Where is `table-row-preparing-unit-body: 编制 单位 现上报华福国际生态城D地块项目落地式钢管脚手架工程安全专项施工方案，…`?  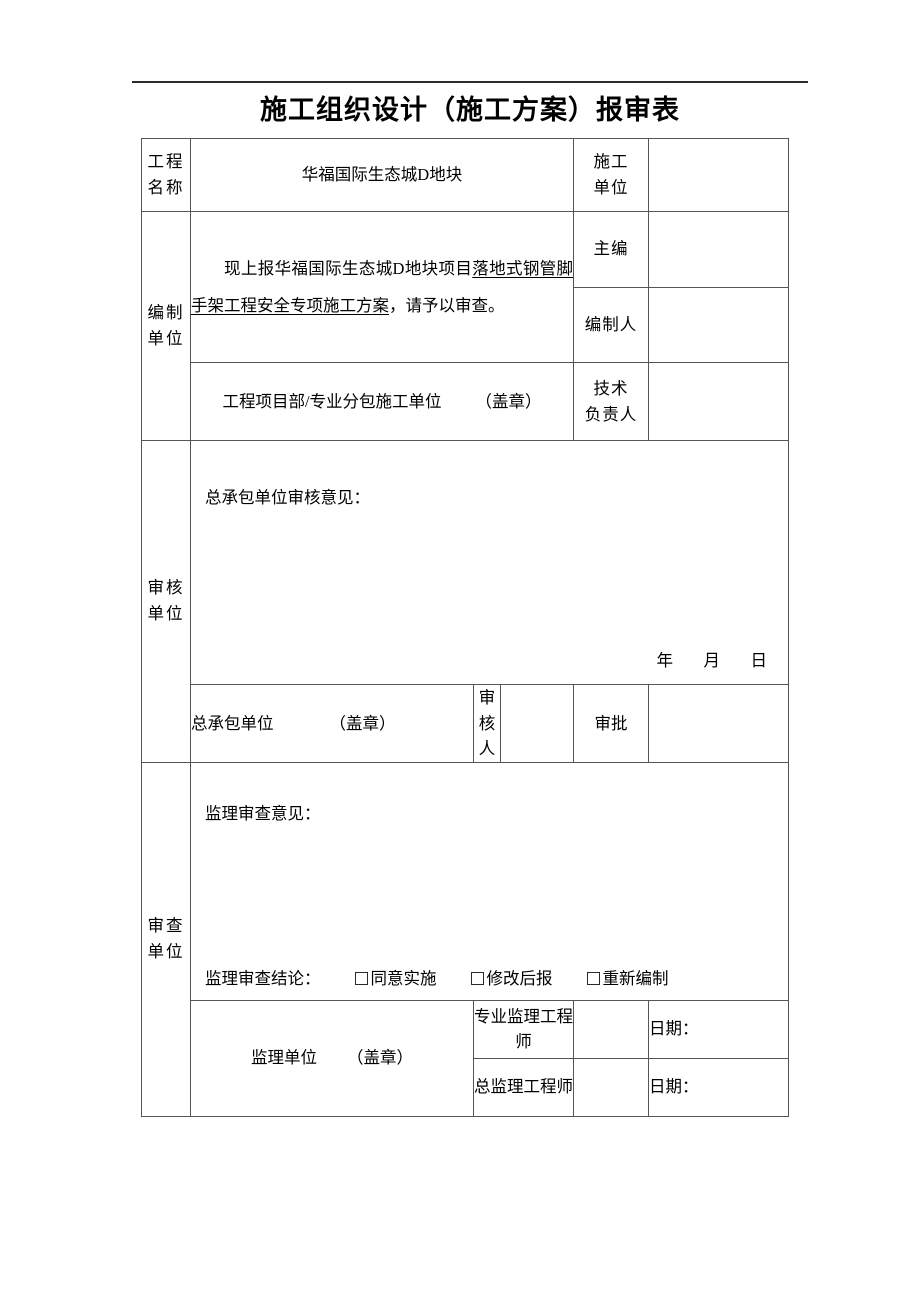
table-row-preparing-unit-body: 编制 单位 现上报华福国际生态城D地块项目落地式钢管脚手架工程安全专项施工方案，… is located at coordinates (465, 326).